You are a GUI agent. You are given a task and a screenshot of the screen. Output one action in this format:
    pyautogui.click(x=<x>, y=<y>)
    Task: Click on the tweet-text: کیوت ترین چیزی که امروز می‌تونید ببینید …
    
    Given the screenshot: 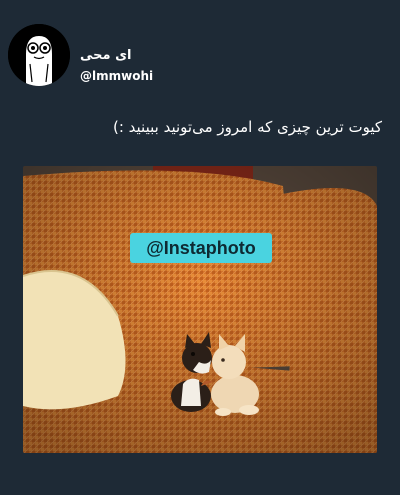 What is the action you would take?
    pyautogui.click(x=247, y=127)
    